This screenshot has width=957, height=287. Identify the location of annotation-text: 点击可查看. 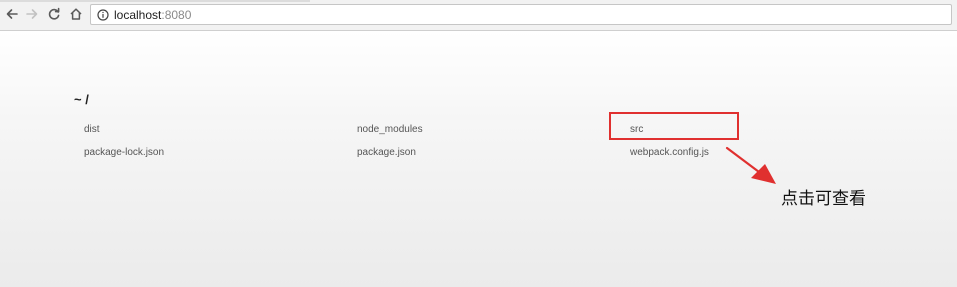
(823, 198).